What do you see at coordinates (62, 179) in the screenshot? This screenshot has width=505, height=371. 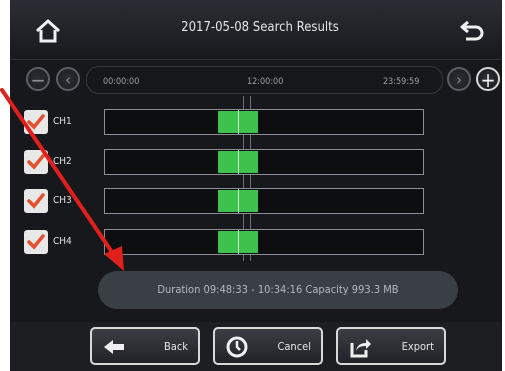 I see `annotation-arrow` at bounding box center [62, 179].